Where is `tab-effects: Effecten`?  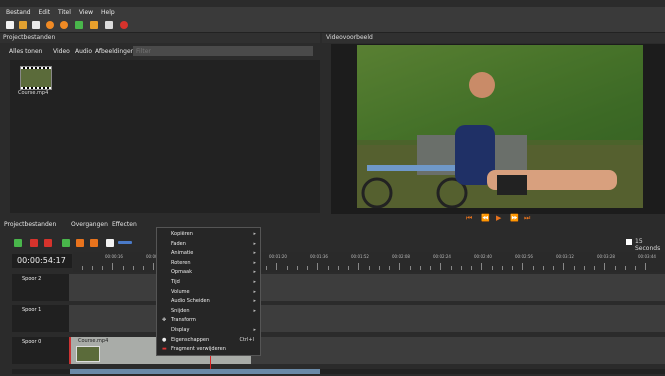
tab-effects: Effecten is located at coordinates (124, 225).